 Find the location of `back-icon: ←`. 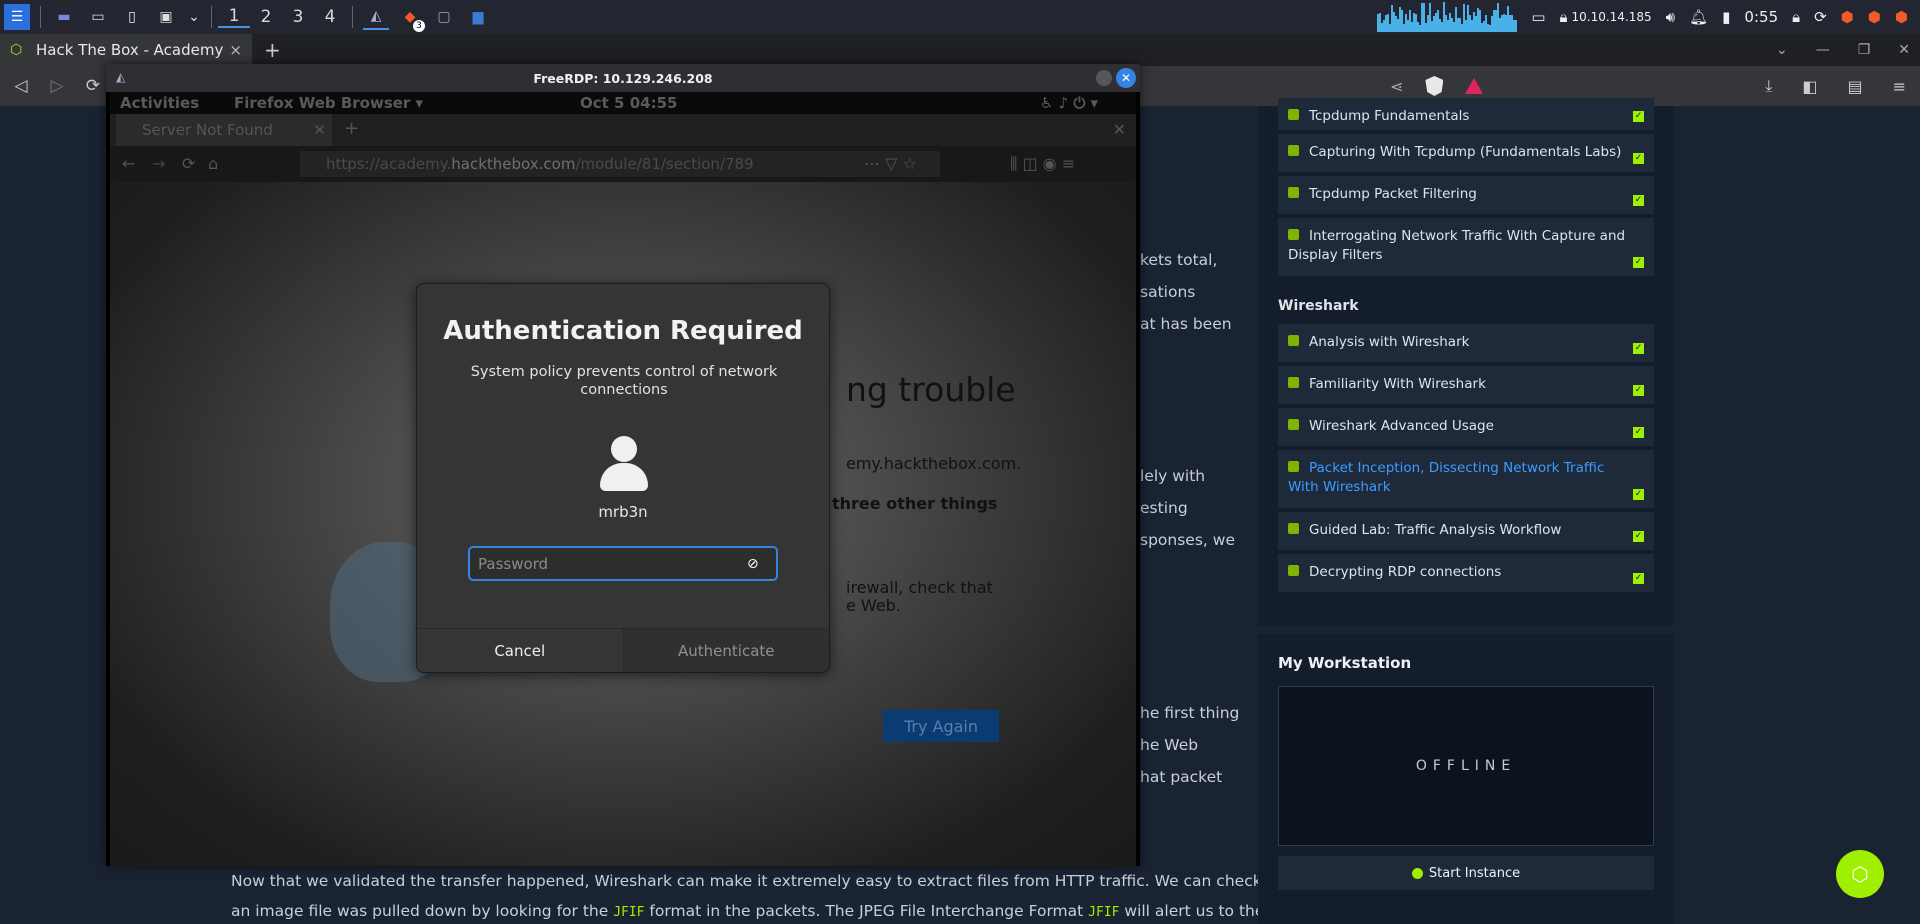

back-icon: ← is located at coordinates (128, 163).